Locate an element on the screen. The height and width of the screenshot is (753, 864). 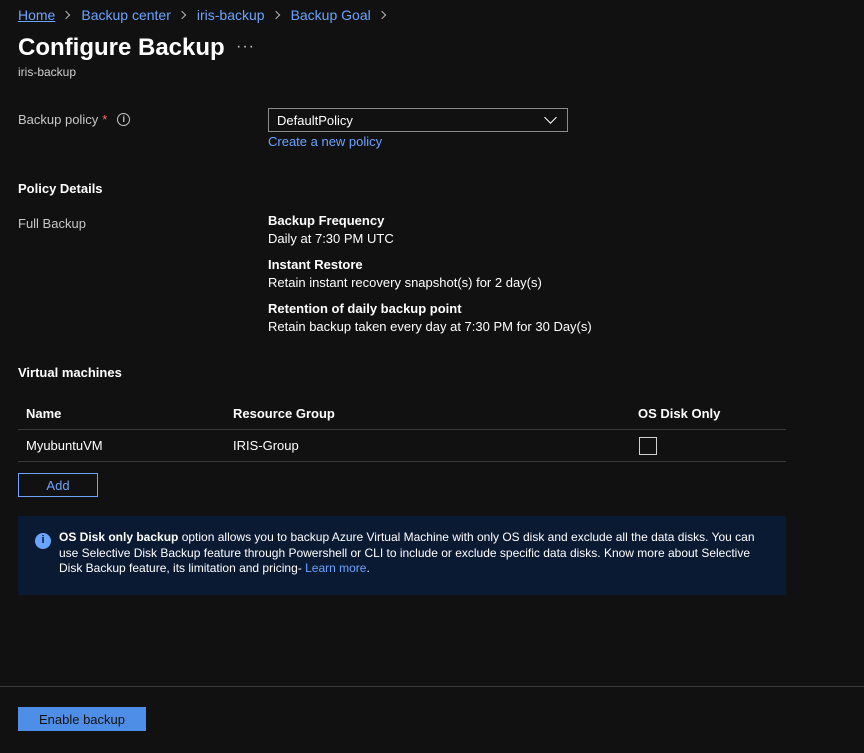
table-row: MyubuntuVM IRIS-Group is located at coordinates (402, 446).